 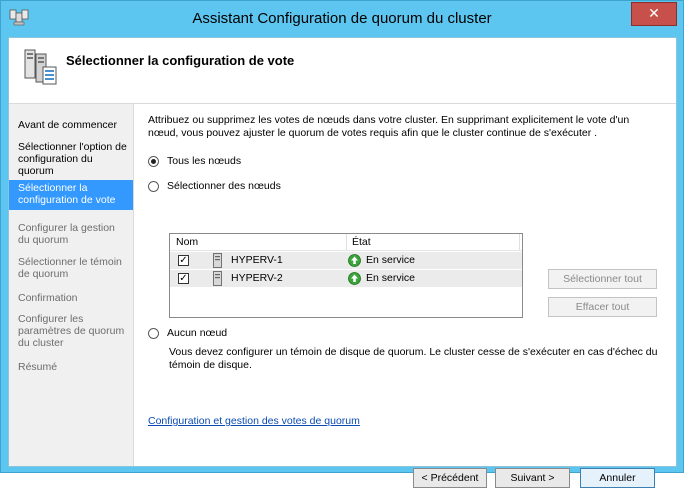 What do you see at coordinates (204, 161) in the screenshot?
I see `option-all-nodes-label: Tous les nœuds` at bounding box center [204, 161].